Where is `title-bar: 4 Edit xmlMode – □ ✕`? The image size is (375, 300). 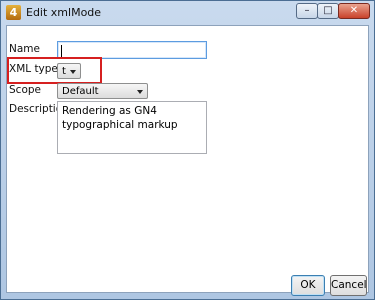
title-bar: 4 Edit xmlMode – □ ✕ is located at coordinates (187, 13).